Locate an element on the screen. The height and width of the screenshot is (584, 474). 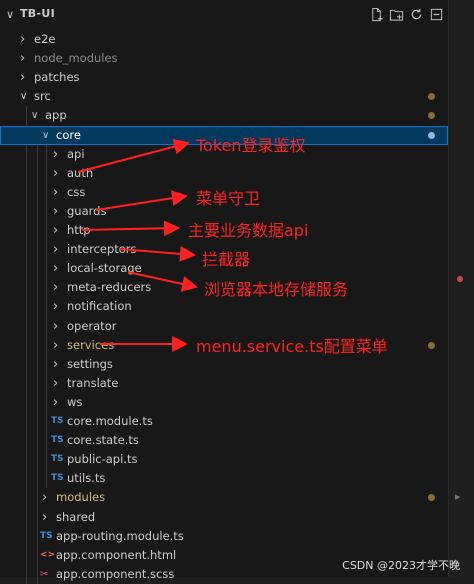
tree-item-label: api is located at coordinates (76, 153).